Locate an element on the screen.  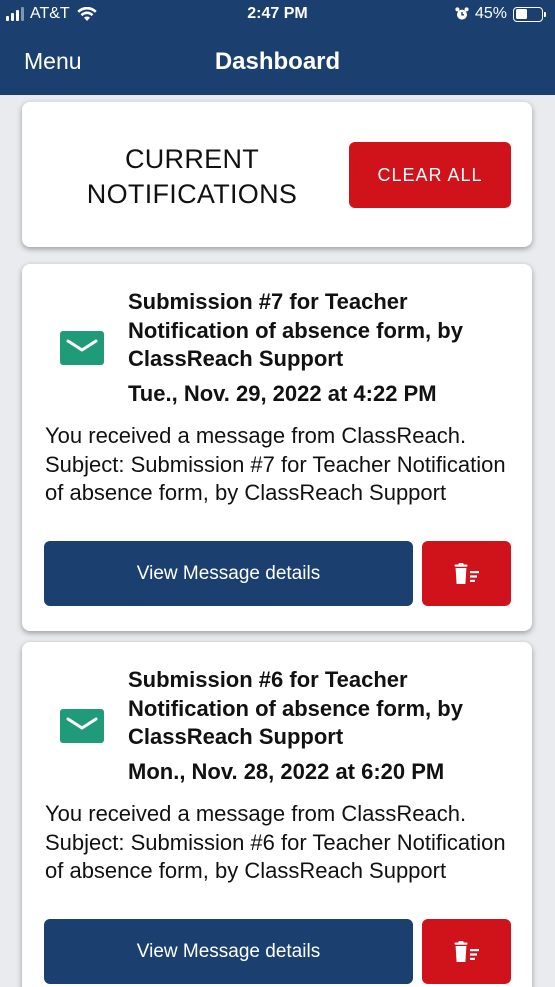
notification-date: Mon., Nov. 28, 2022 at 6:20 PM is located at coordinates (286, 771).